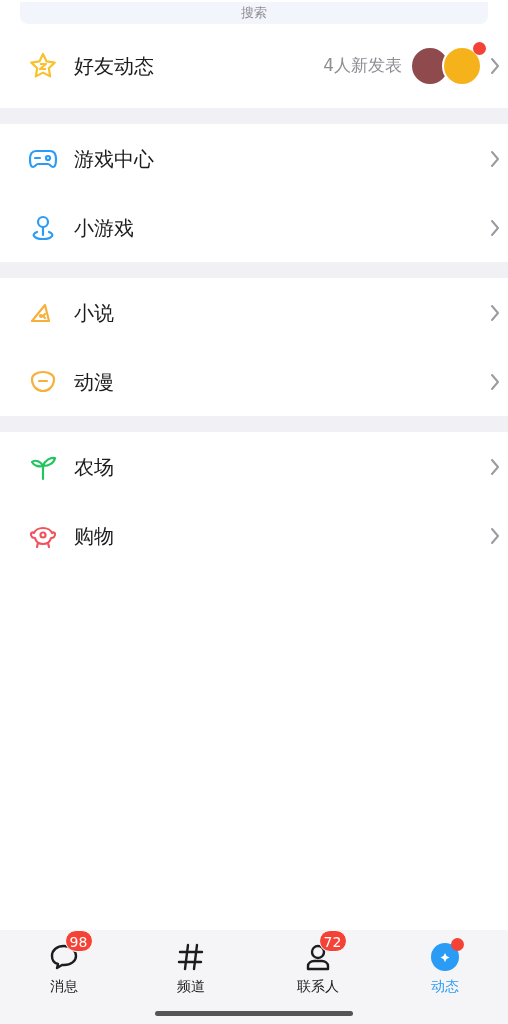 The height and width of the screenshot is (1024, 508). I want to click on tab: 频道, so click(190, 963).